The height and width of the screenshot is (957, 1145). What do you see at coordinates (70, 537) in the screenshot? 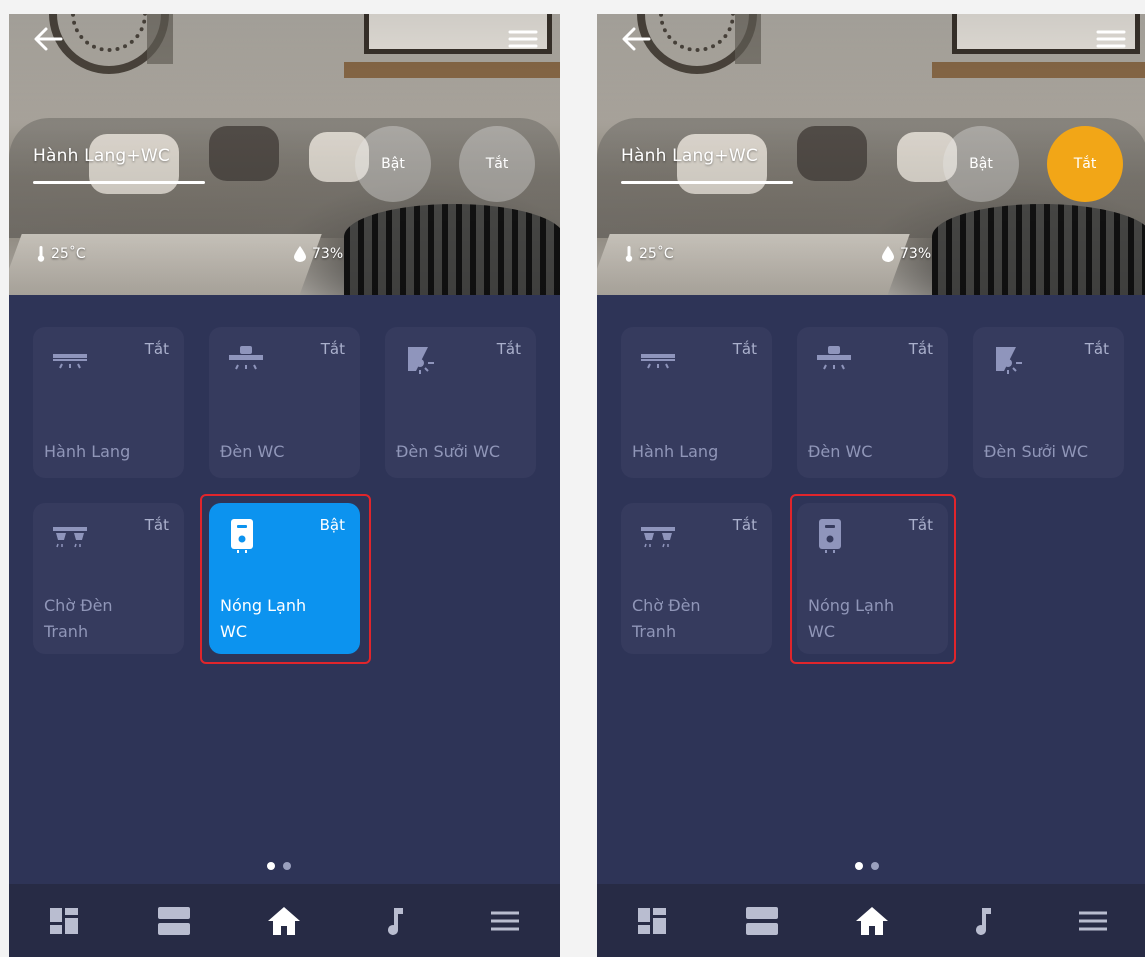
I see `picture-light-icon` at bounding box center [70, 537].